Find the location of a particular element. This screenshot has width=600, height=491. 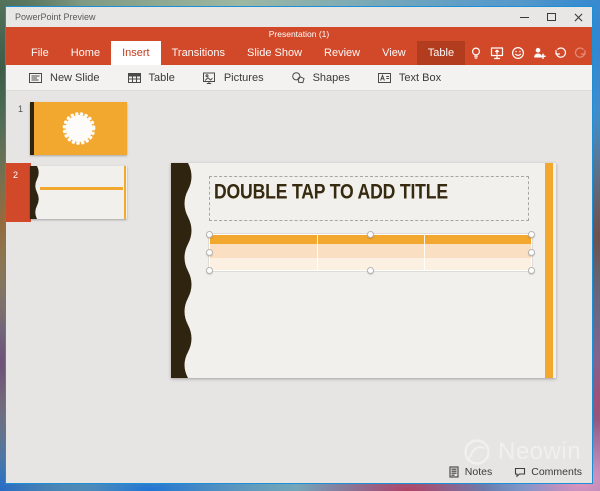

comments-icon is located at coordinates (520, 472).